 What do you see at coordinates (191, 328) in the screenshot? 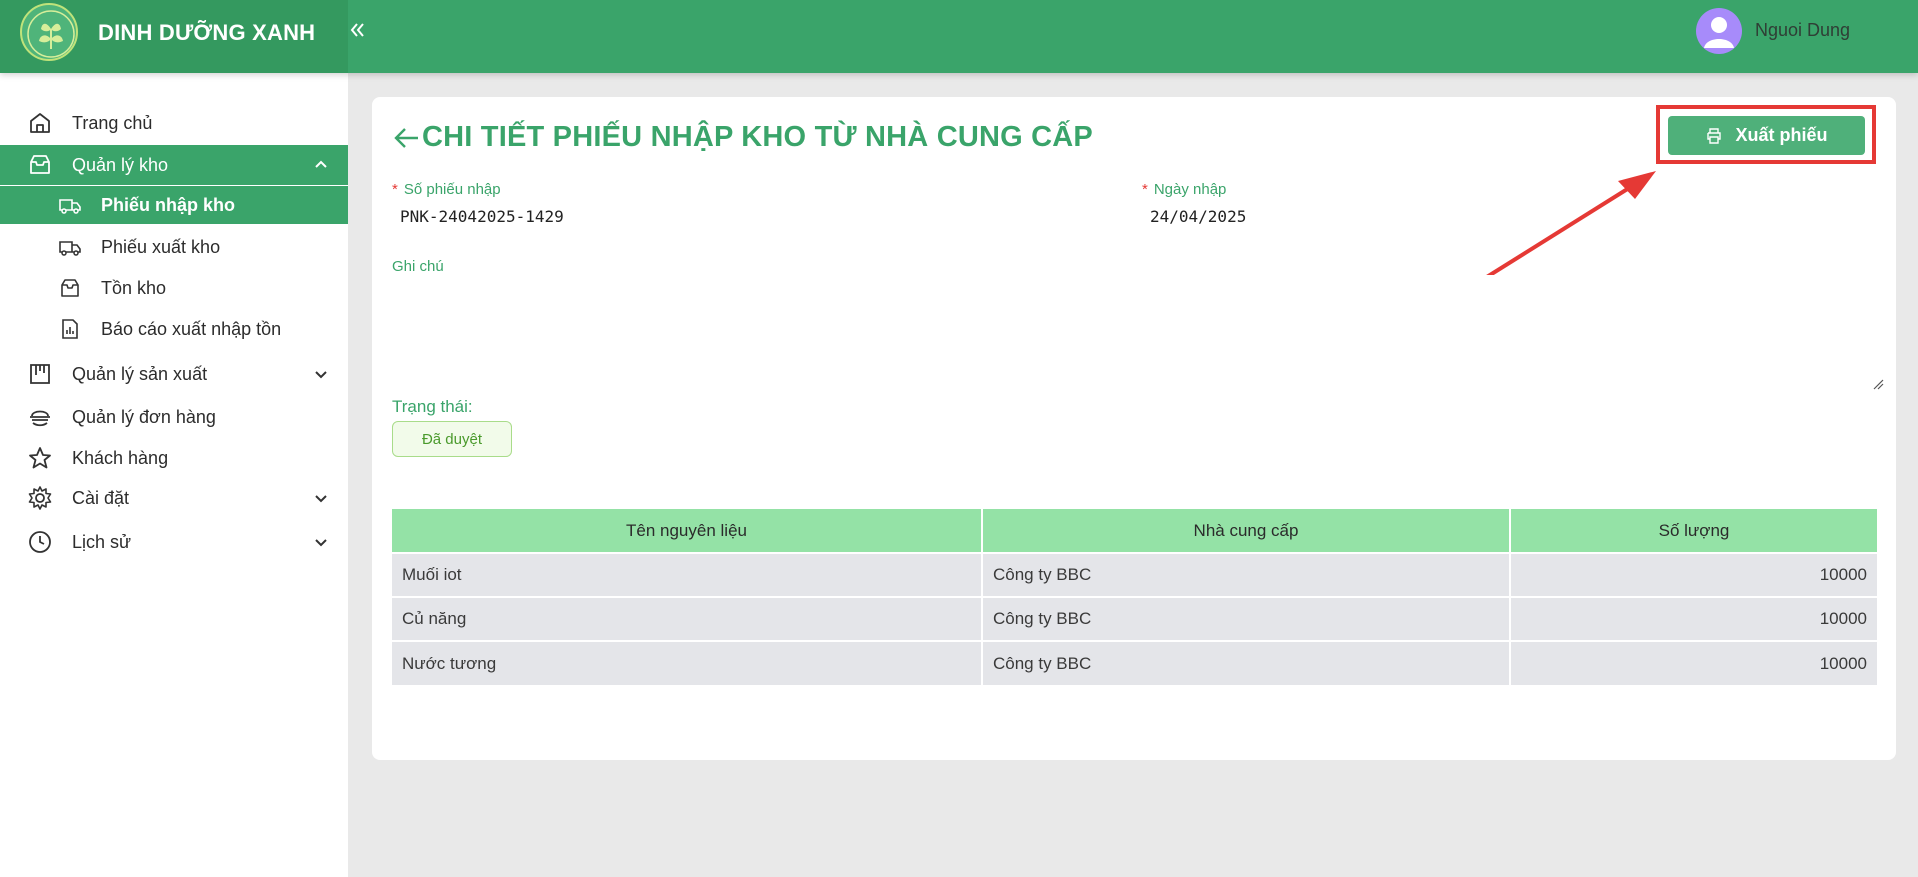
I see `sidebar-subitem-label: Báo cáo xuất nhập tồn` at bounding box center [191, 328].